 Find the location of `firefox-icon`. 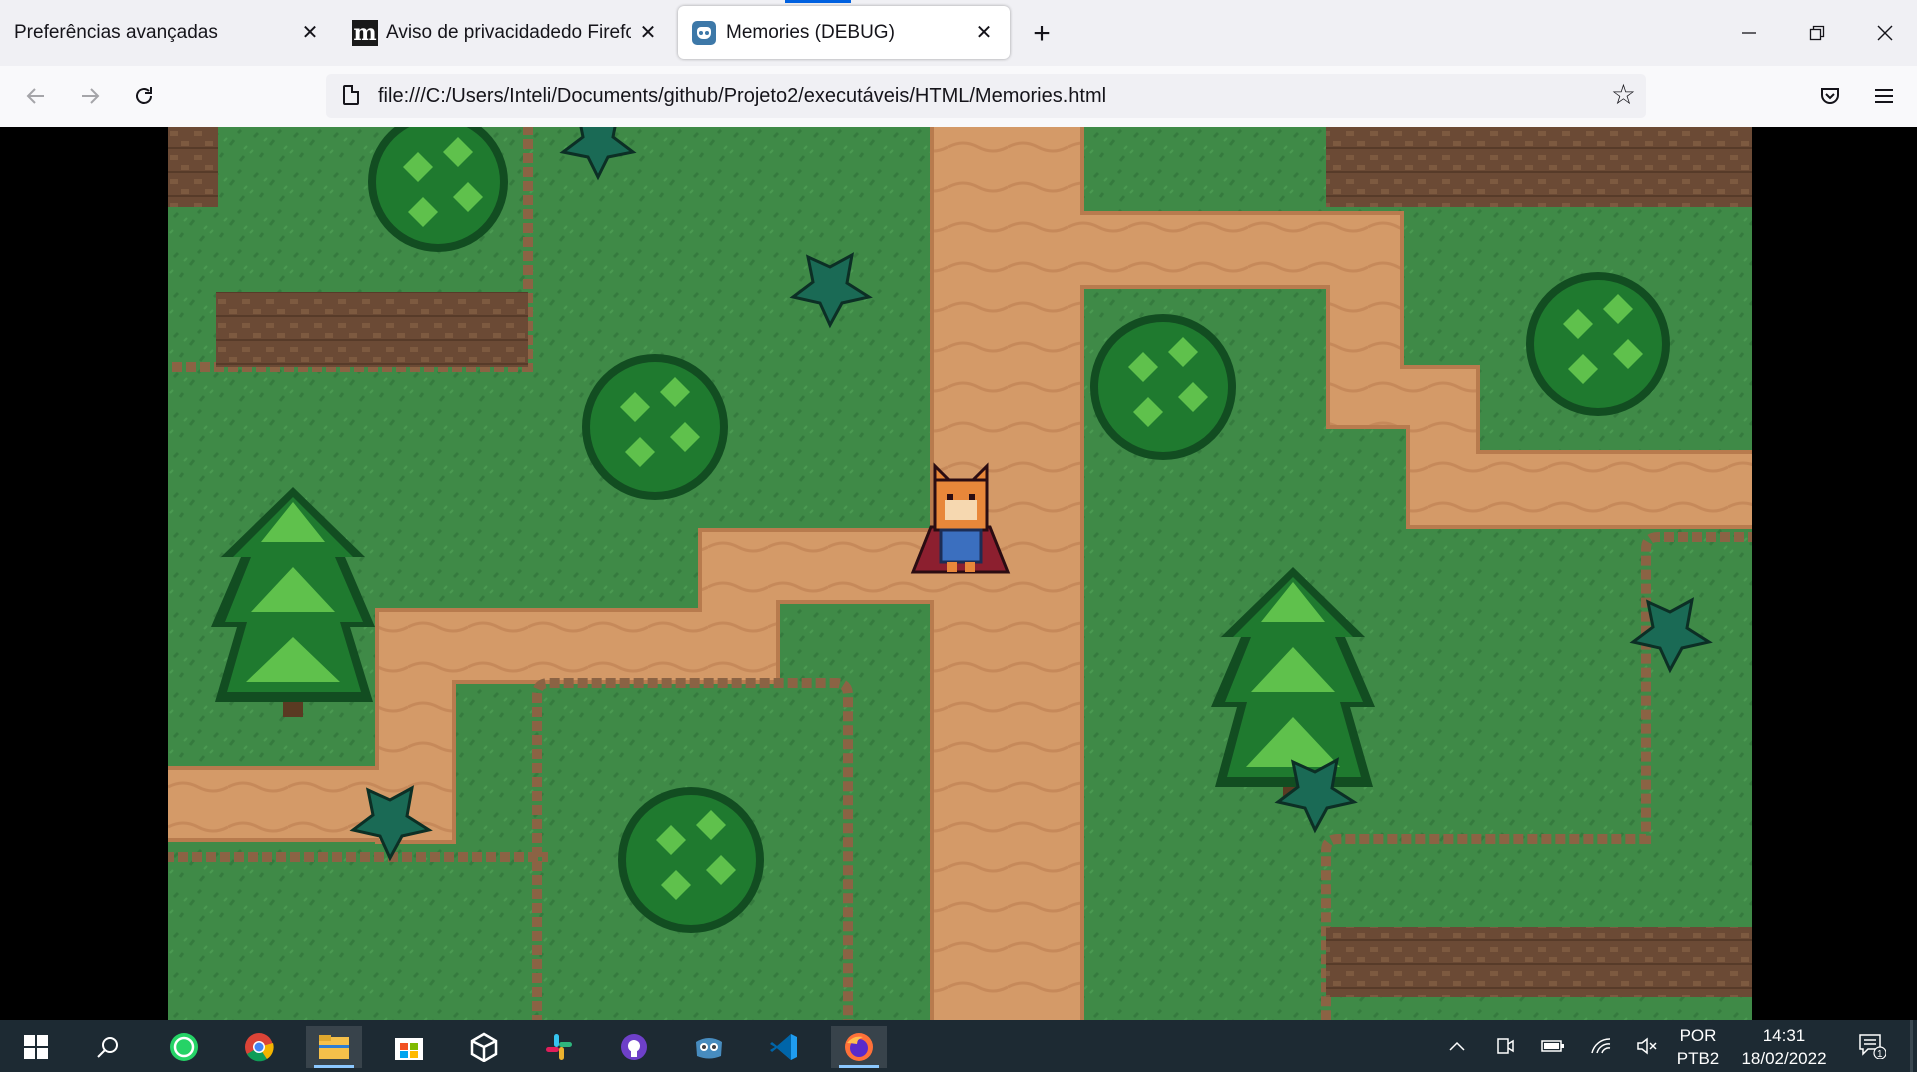

firefox-icon is located at coordinates (859, 1047).